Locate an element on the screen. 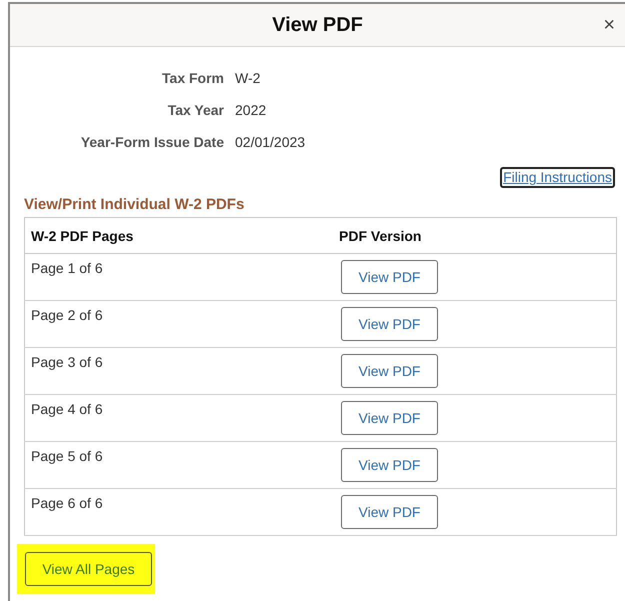  table-cell: Page 4 of 6 is located at coordinates (178, 418).